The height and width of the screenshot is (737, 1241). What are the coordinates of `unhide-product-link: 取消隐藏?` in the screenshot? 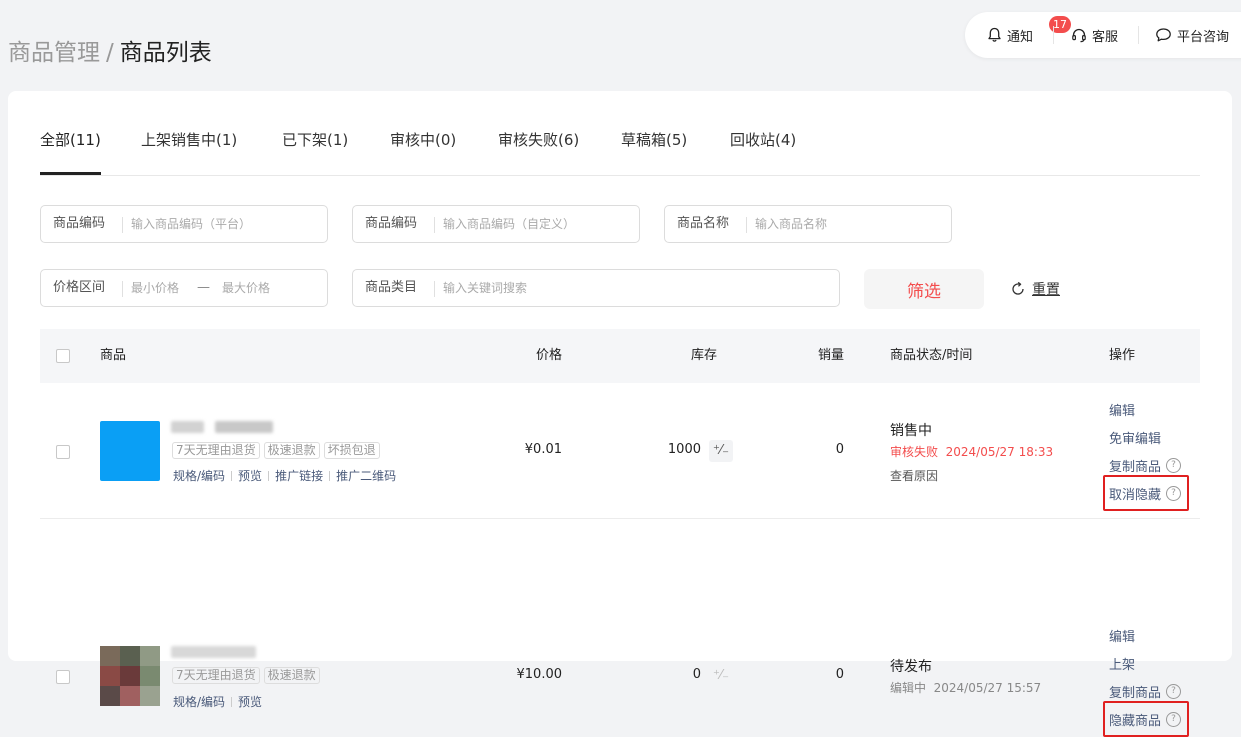 It's located at (1145, 493).